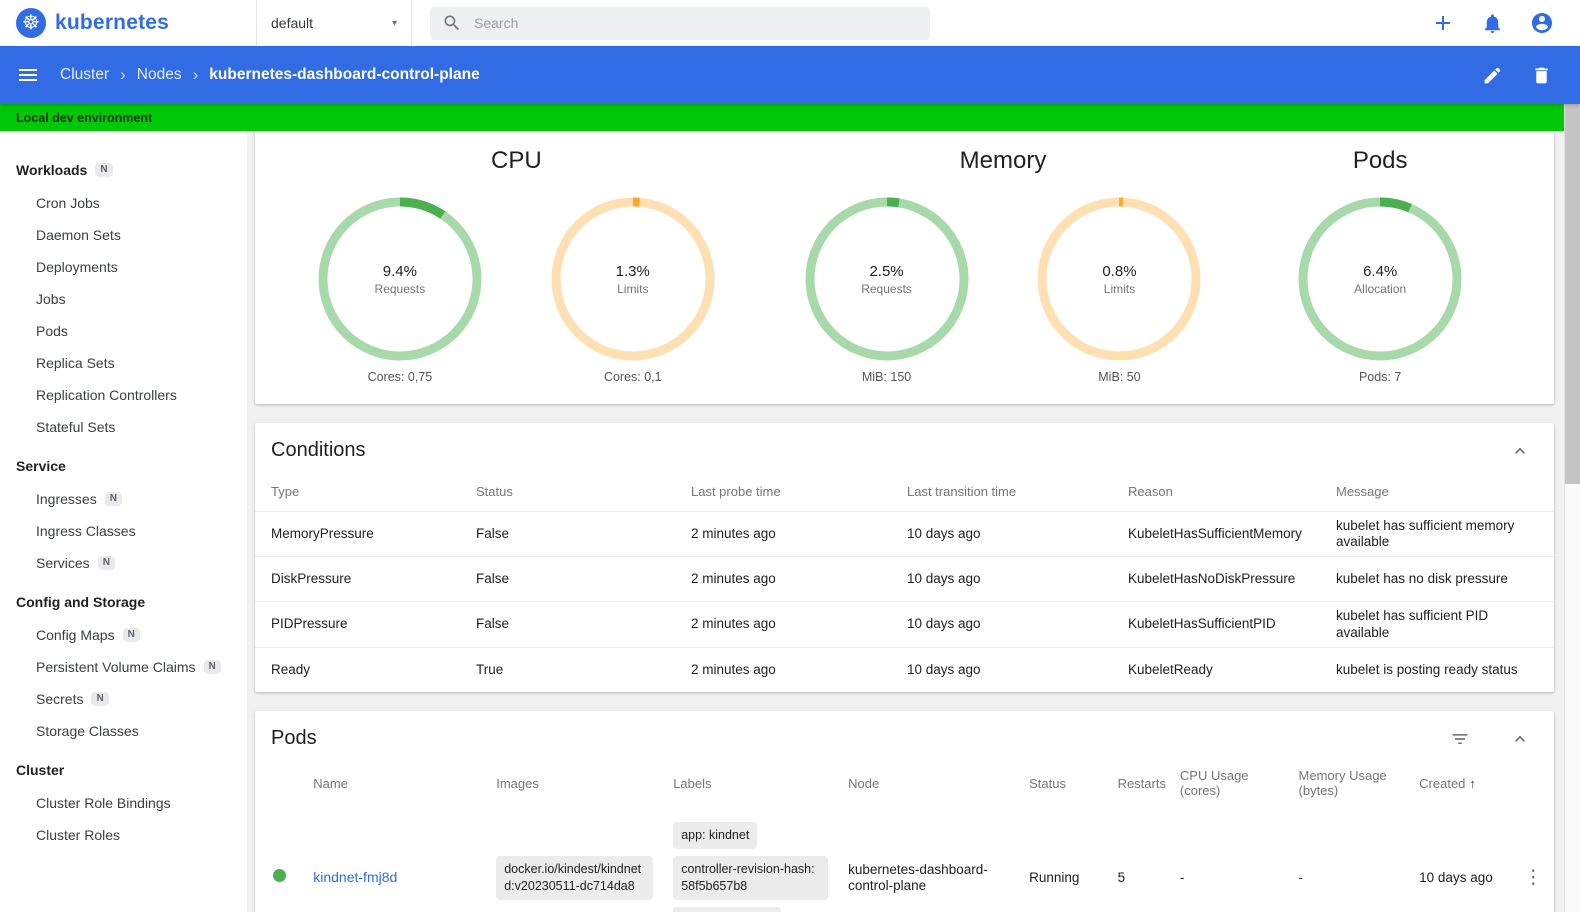 Image resolution: width=1580 pixels, height=912 pixels. I want to click on cond-type: Ready, so click(360, 669).